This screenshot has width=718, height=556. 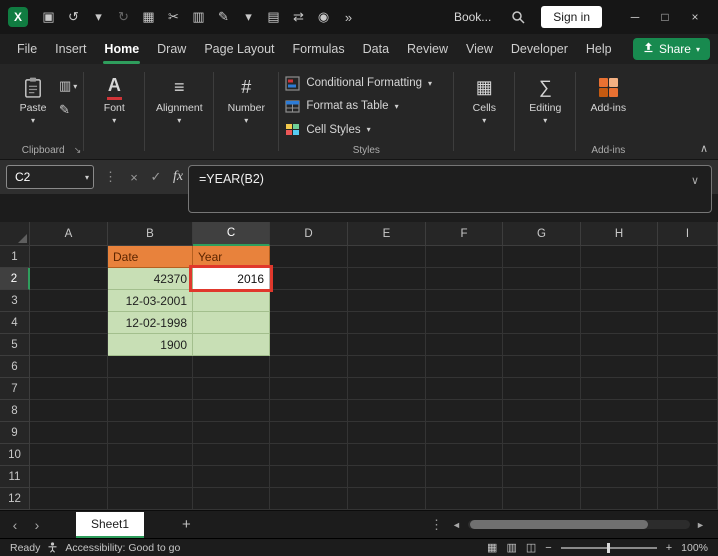 I want to click on cell-G9, so click(x=542, y=433).